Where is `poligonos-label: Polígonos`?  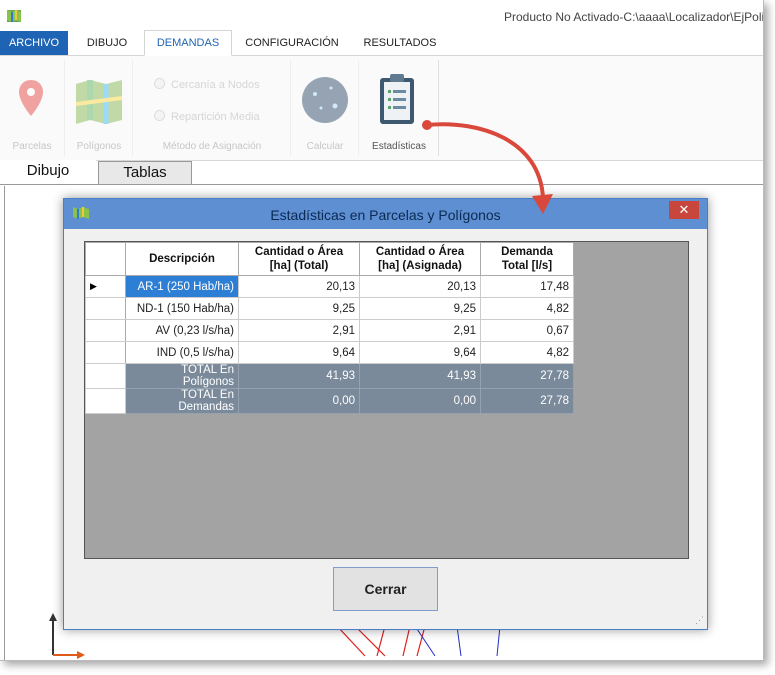
poligonos-label: Polígonos is located at coordinates (99, 146).